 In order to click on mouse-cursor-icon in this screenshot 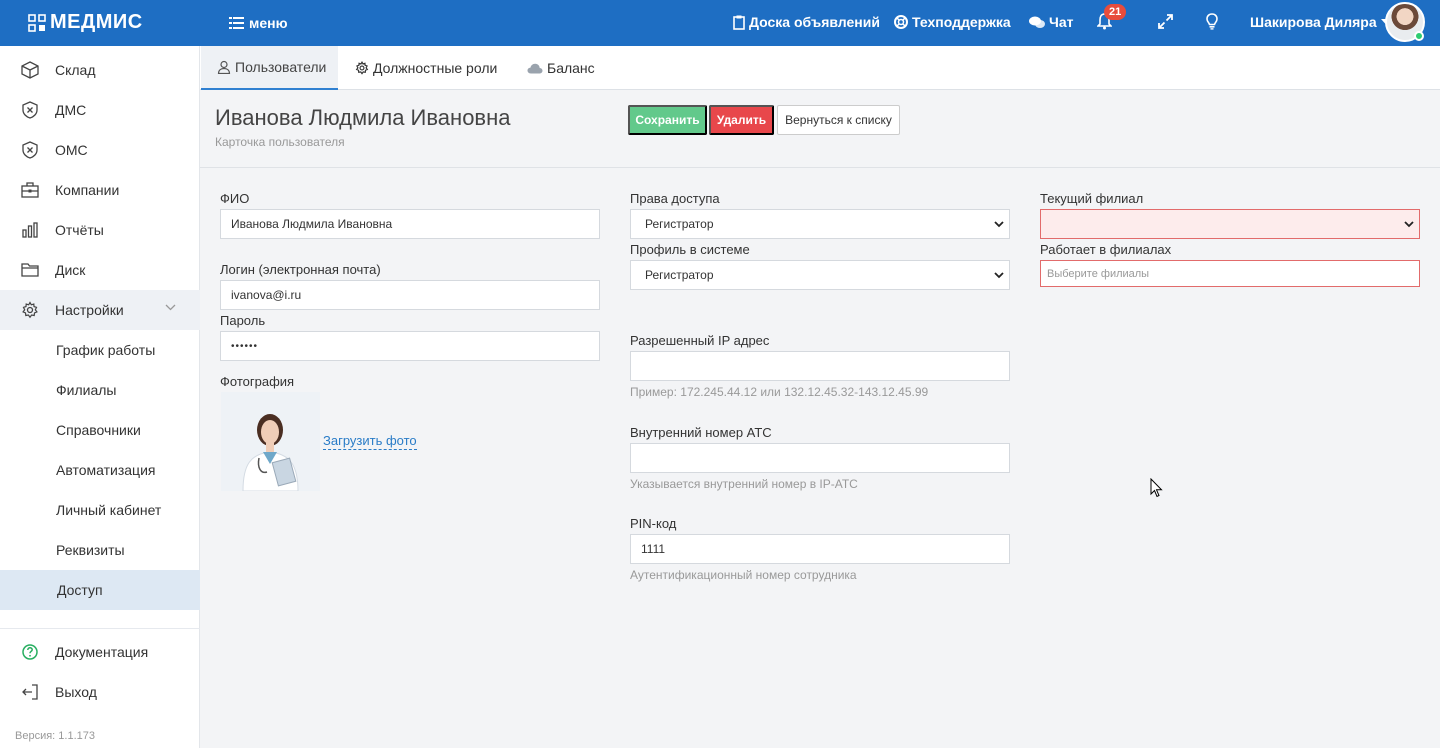, I will do `click(1156, 488)`.